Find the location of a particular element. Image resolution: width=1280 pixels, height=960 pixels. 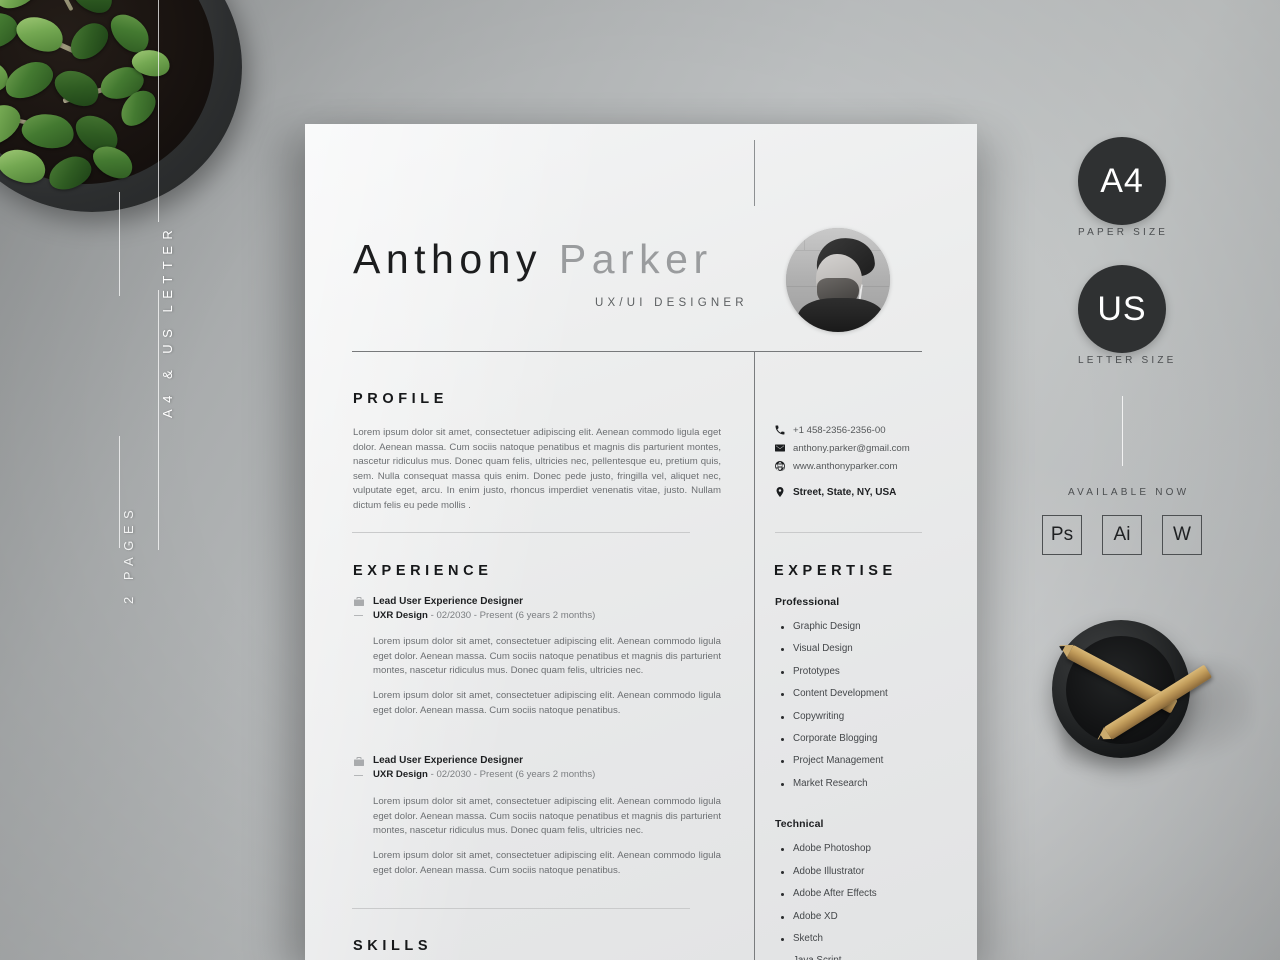

a4-us-letter-label: A4 & US LETTER is located at coordinates (167, 320).